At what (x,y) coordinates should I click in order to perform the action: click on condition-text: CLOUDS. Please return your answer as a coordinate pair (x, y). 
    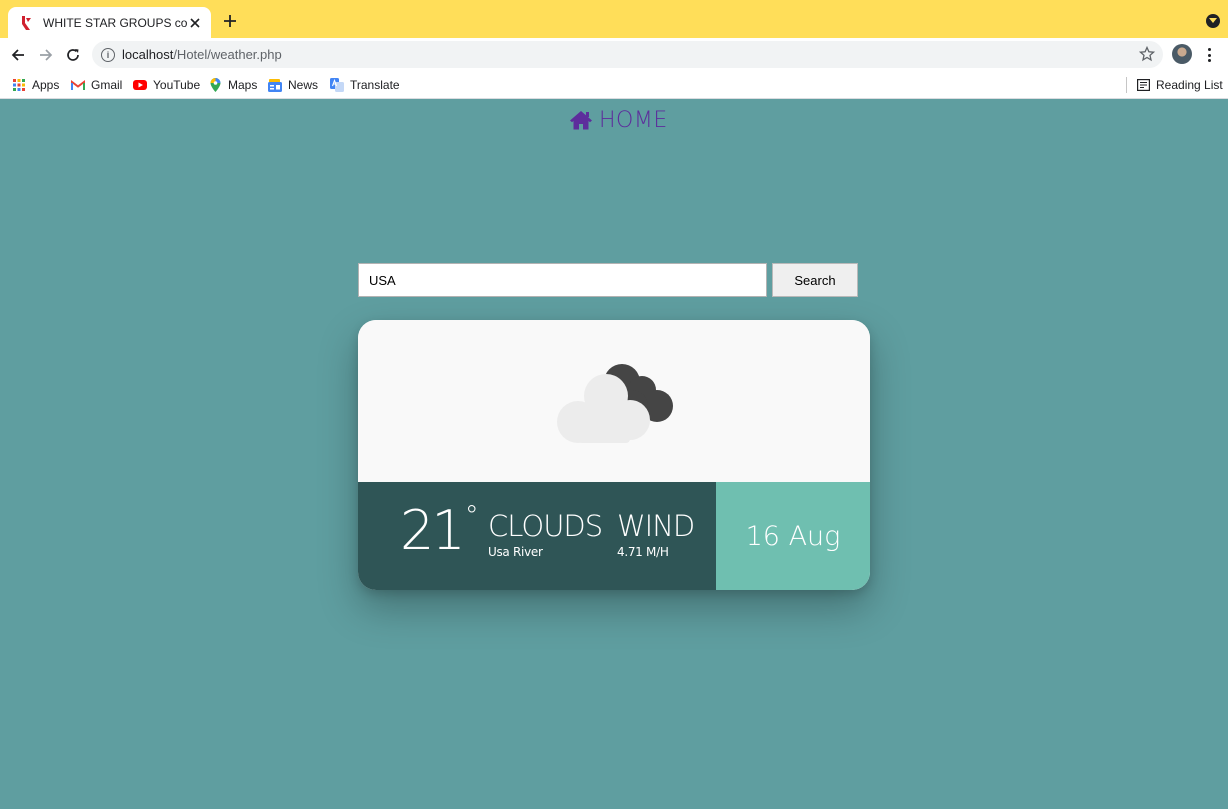
    Looking at the image, I should click on (545, 526).